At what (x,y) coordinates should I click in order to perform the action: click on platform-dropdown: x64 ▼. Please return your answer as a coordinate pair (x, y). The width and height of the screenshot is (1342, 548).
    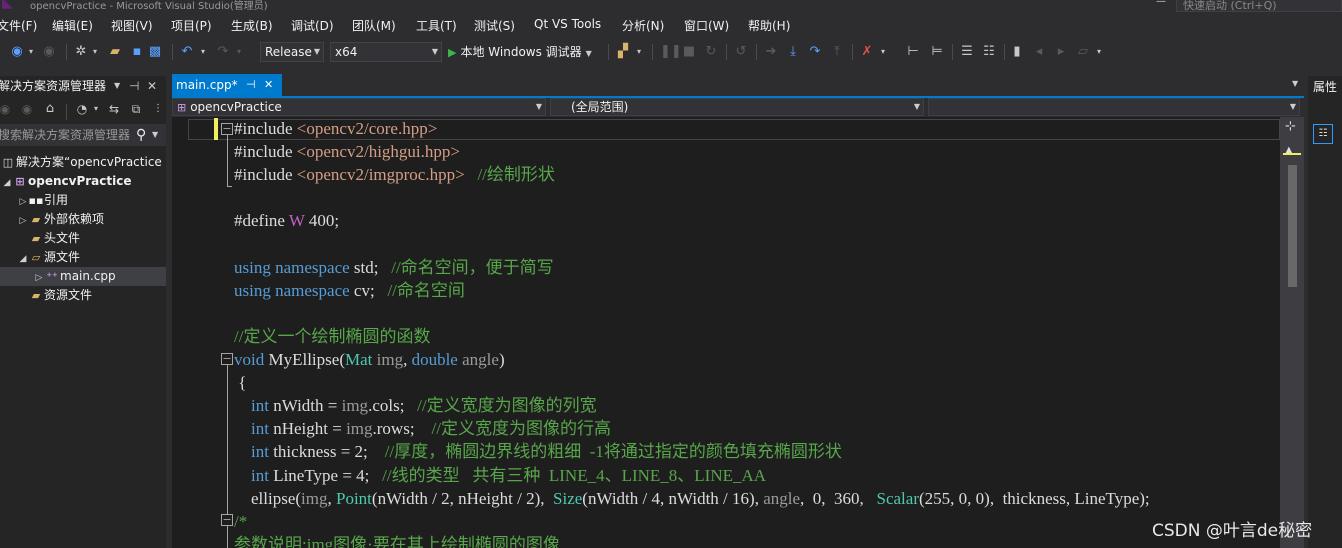
    Looking at the image, I should click on (386, 52).